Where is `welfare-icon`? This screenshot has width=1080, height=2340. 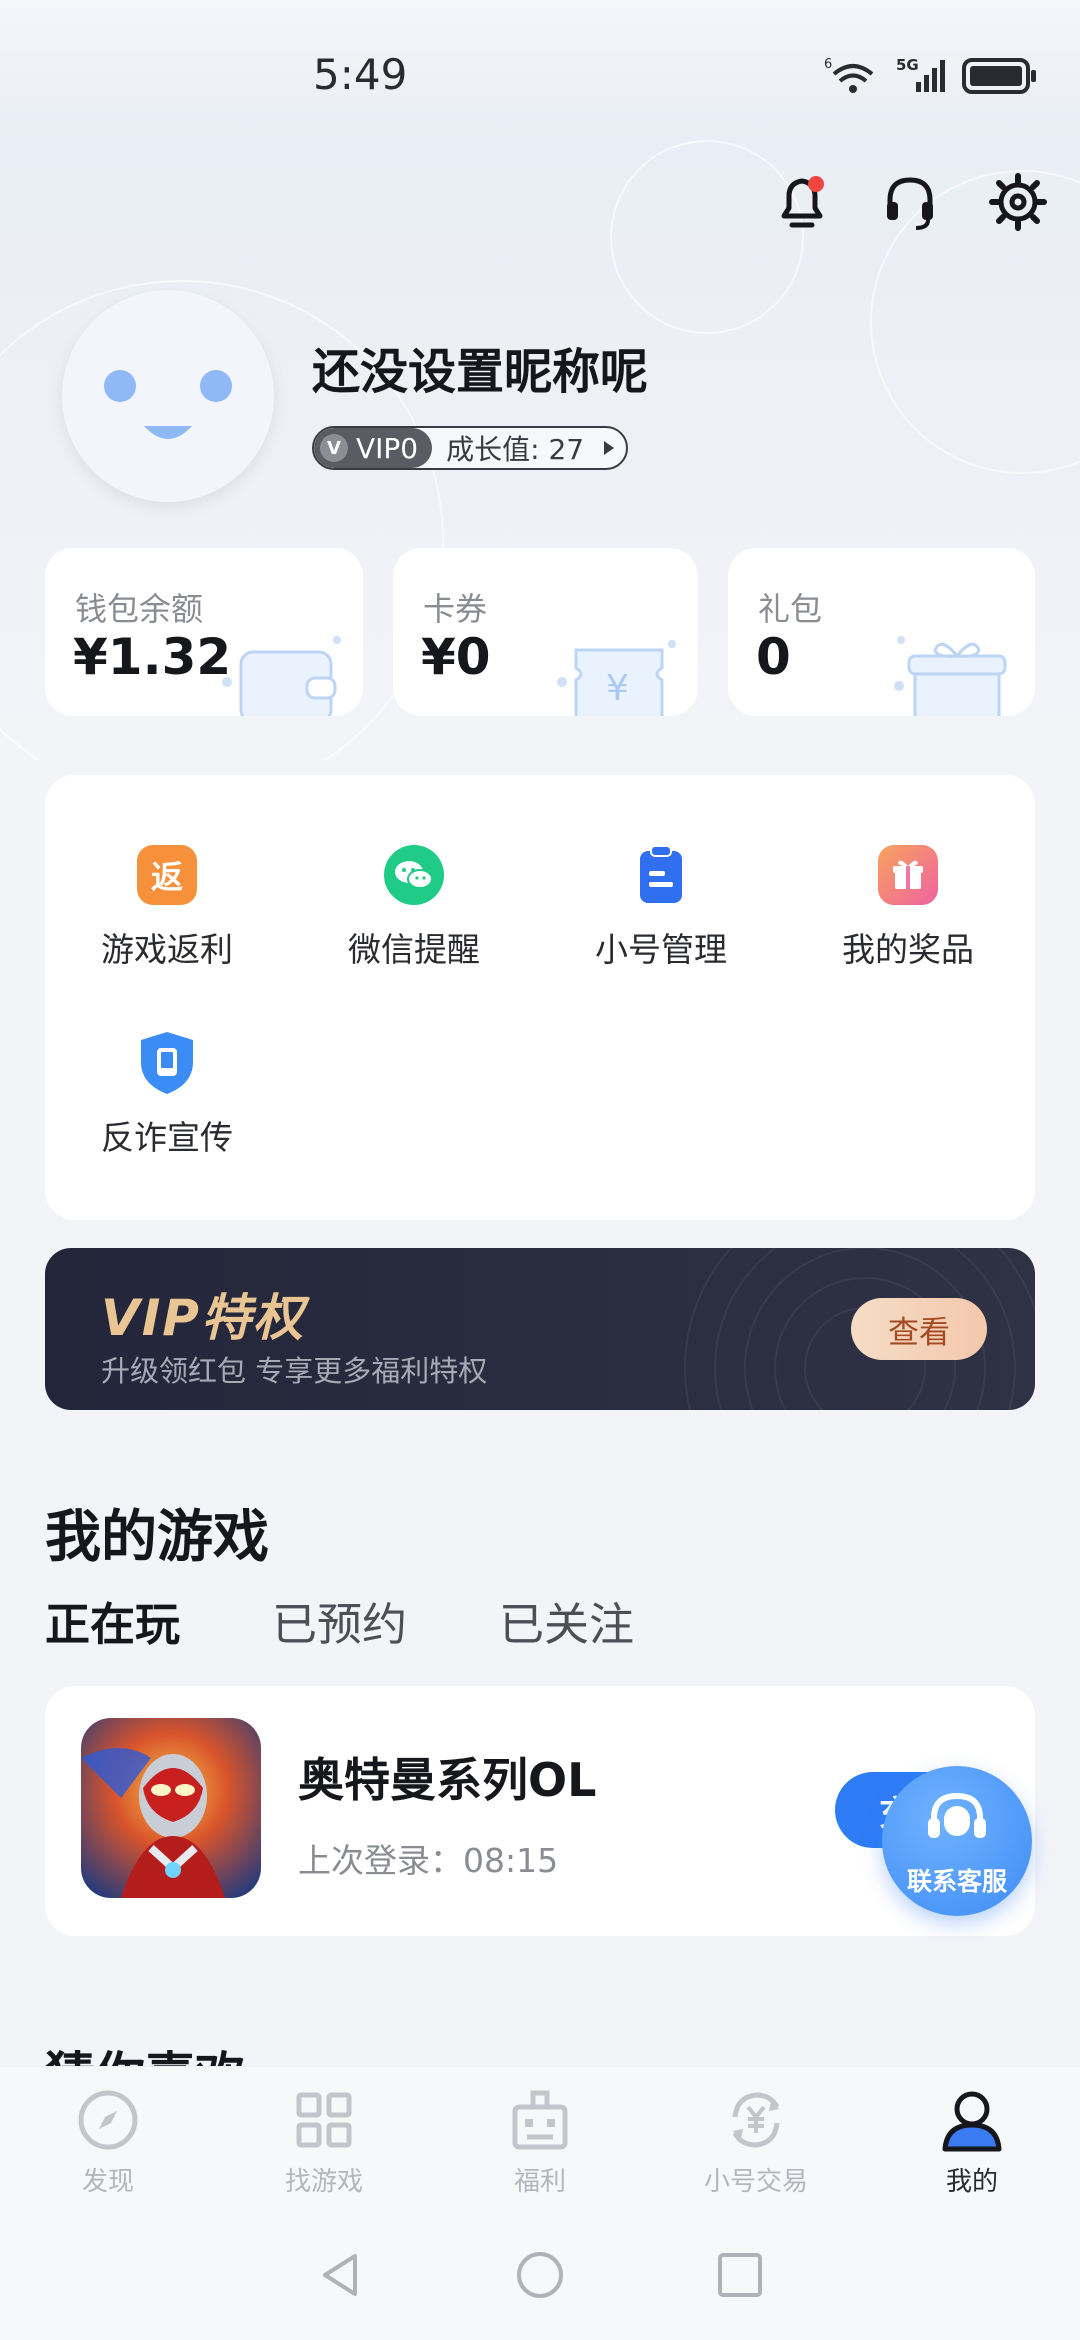
welfare-icon is located at coordinates (540, 2120).